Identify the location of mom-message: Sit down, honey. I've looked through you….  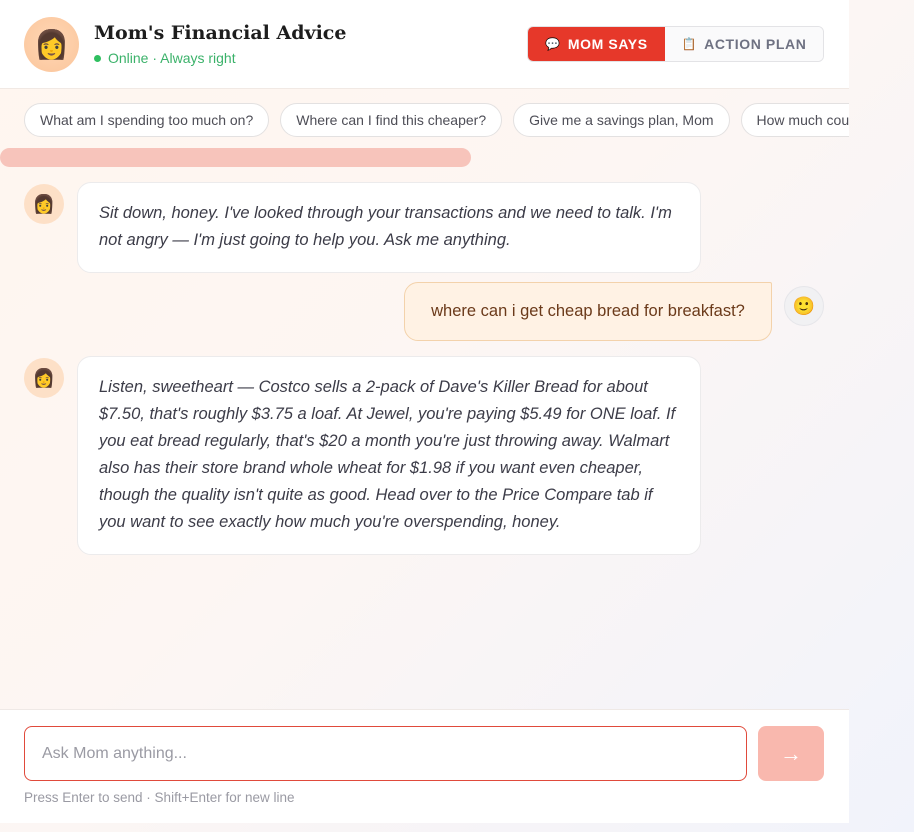
(389, 227).